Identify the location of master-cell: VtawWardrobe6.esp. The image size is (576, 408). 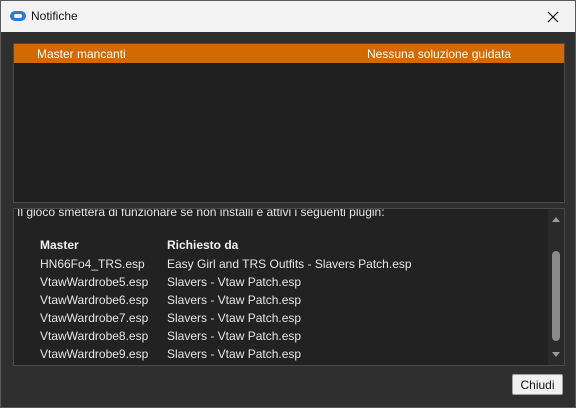
(94, 300).